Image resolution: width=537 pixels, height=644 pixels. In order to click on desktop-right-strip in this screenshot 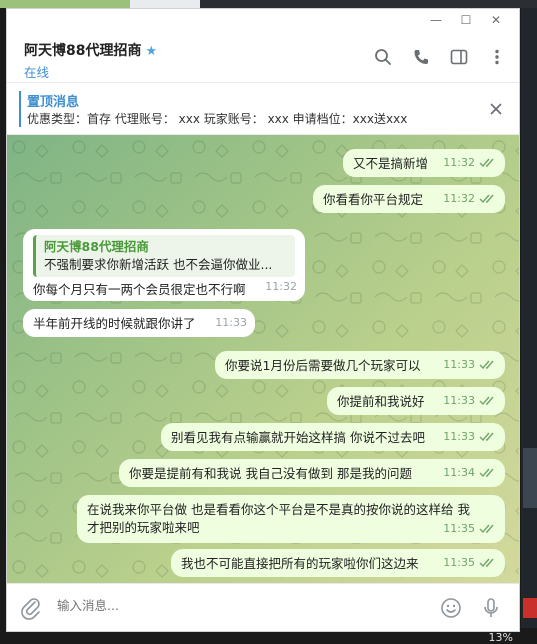, I will do `click(529, 318)`.